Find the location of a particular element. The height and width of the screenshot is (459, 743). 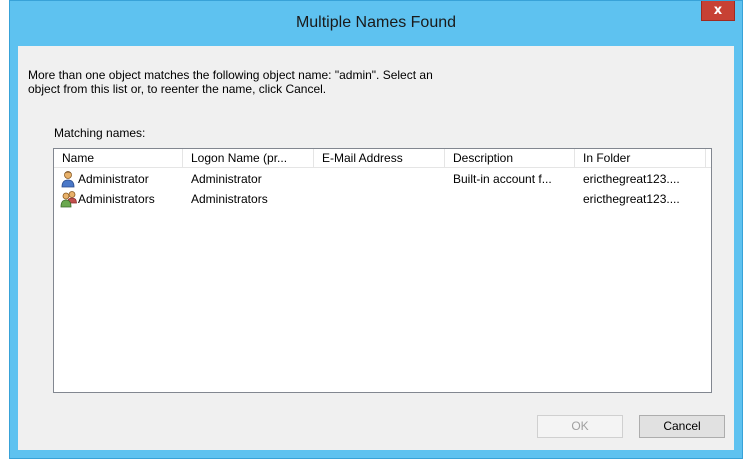

cell-logon-name: Administrator is located at coordinates (226, 179).